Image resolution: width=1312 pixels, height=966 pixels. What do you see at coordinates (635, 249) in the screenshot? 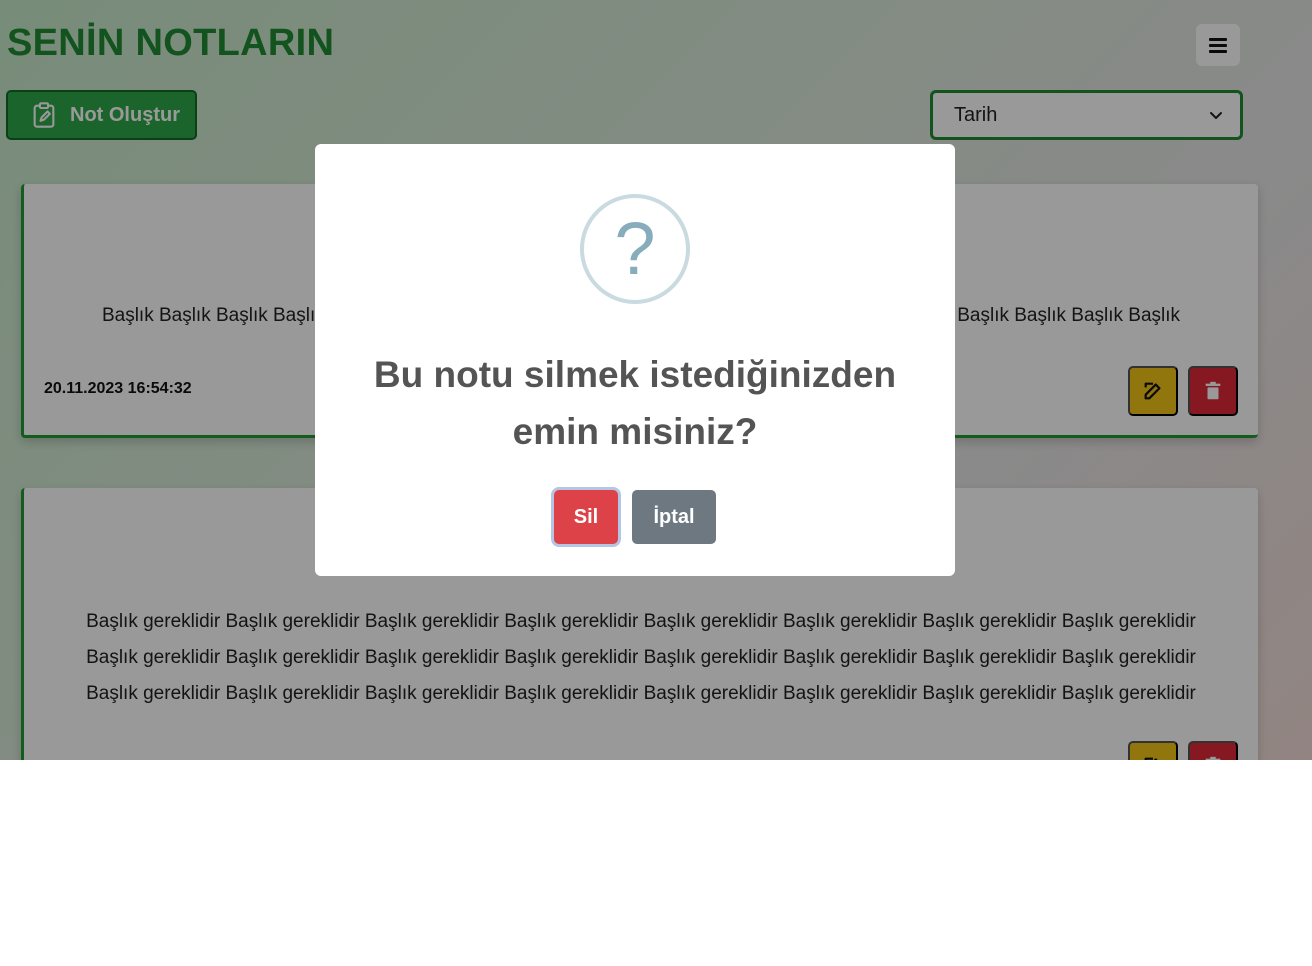
I see `question-icon: ?` at bounding box center [635, 249].